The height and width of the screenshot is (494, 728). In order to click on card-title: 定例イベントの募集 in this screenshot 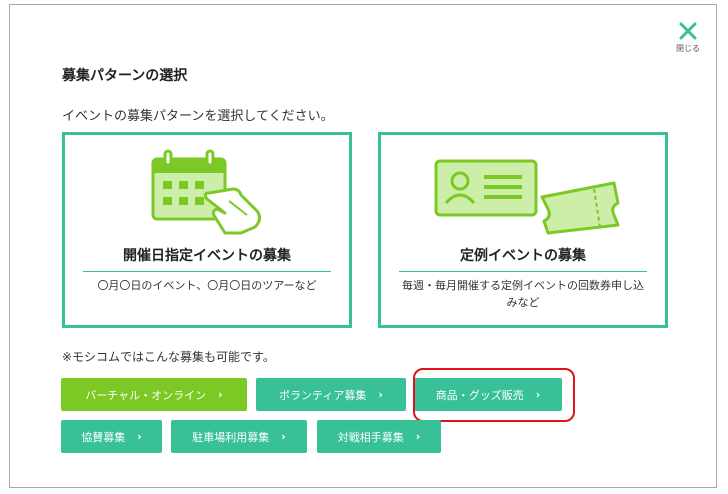, I will do `click(523, 256)`.